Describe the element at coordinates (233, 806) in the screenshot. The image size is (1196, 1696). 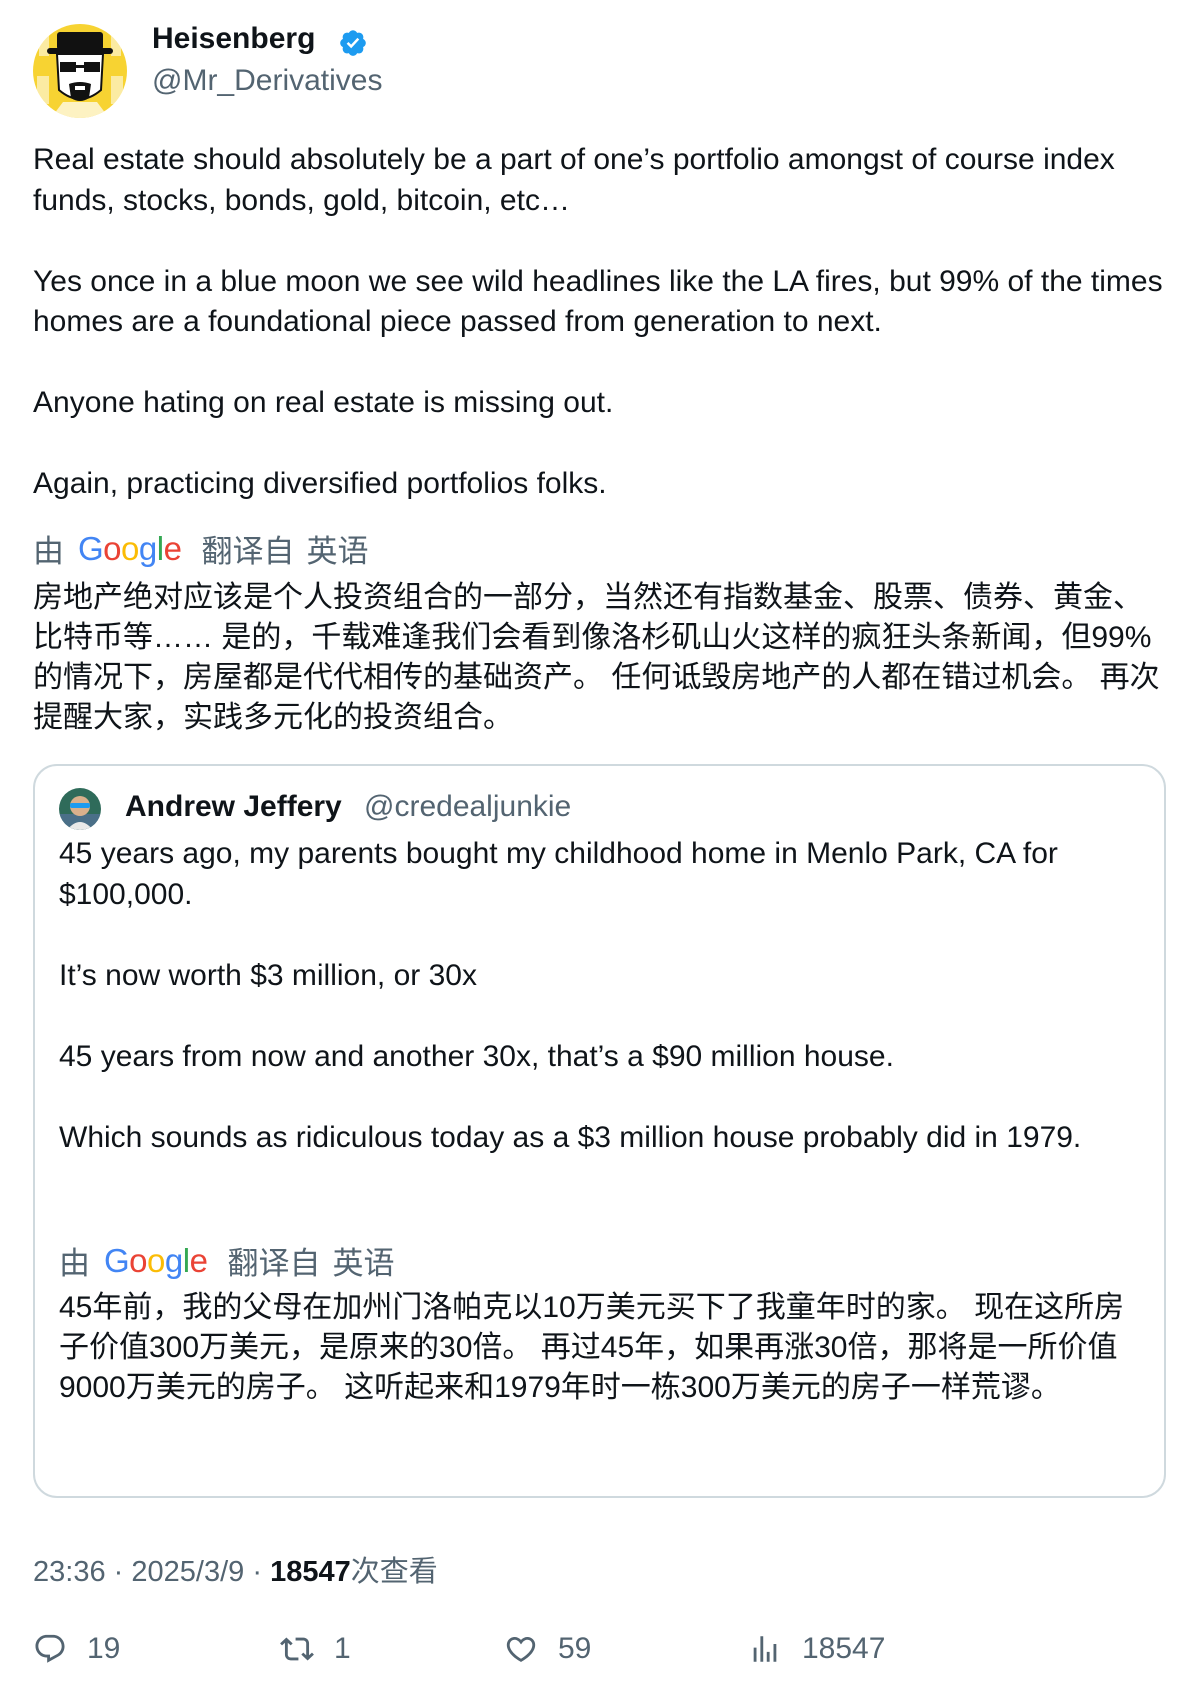
I see `quoted-author-name: Andrew Jeffery` at that location.